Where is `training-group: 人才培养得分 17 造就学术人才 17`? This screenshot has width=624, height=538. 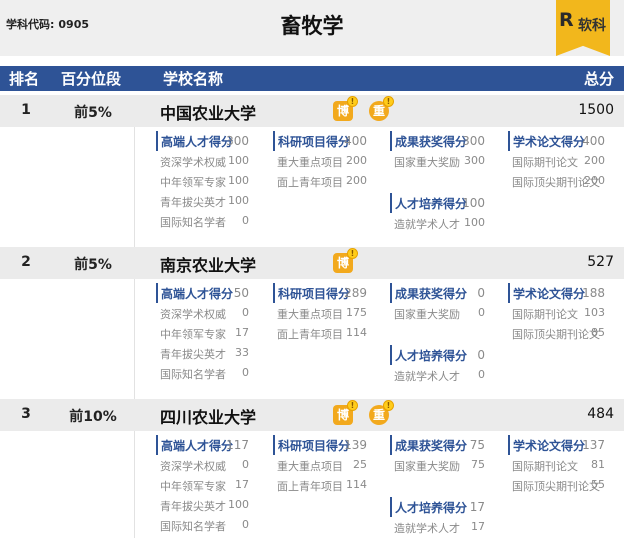 training-group: 人才培养得分 17 造就学术人才 17 is located at coordinates (437, 517).